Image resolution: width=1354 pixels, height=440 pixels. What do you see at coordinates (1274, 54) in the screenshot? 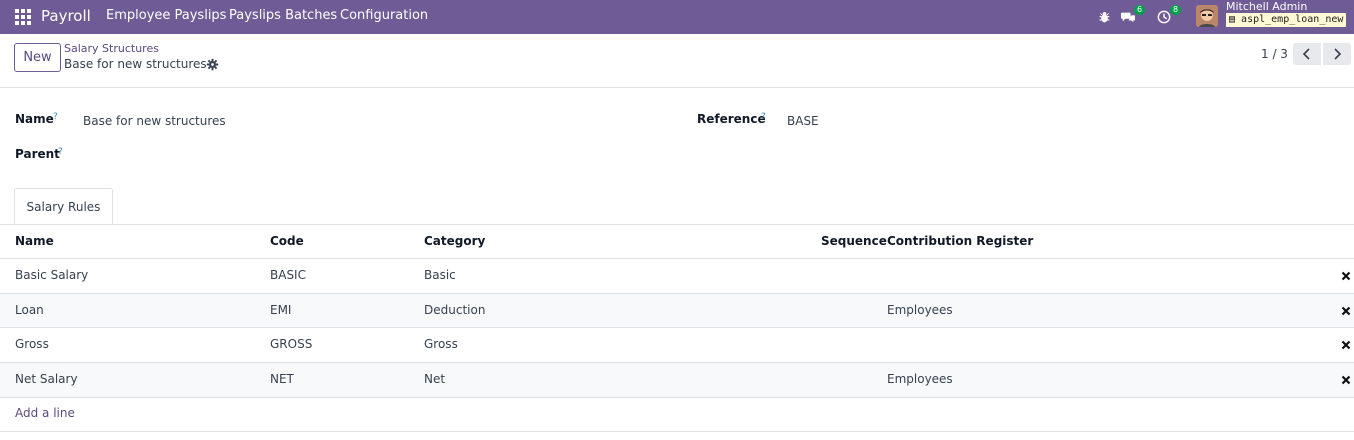
I see `pager-value: 1 / 3` at bounding box center [1274, 54].